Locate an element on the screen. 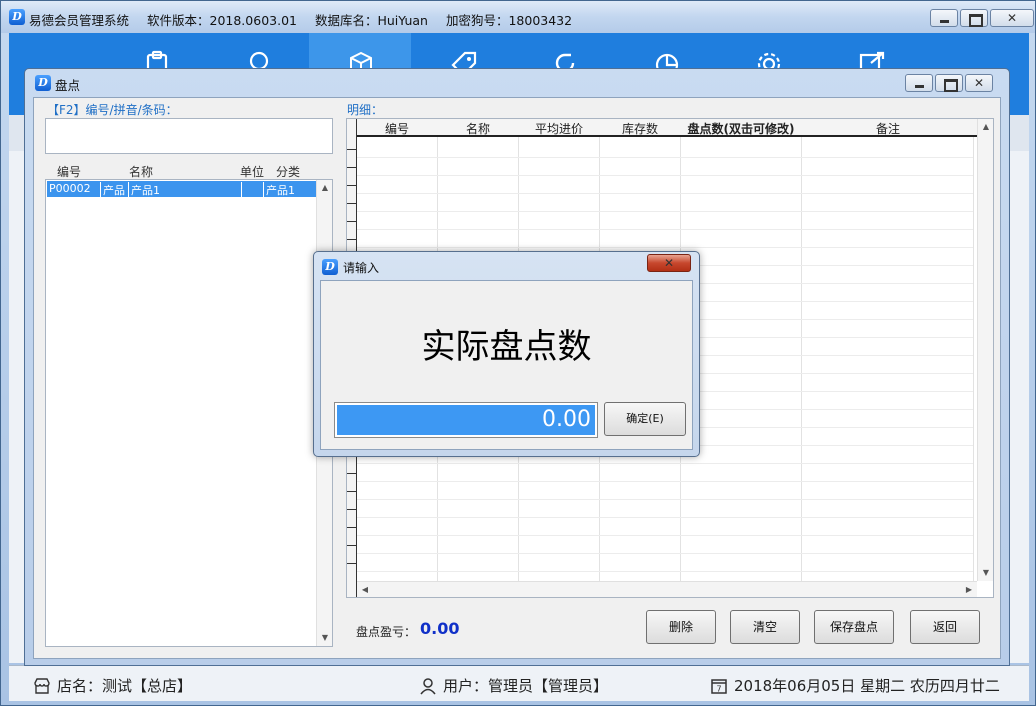  list-col-code: 编号 is located at coordinates (69, 172).